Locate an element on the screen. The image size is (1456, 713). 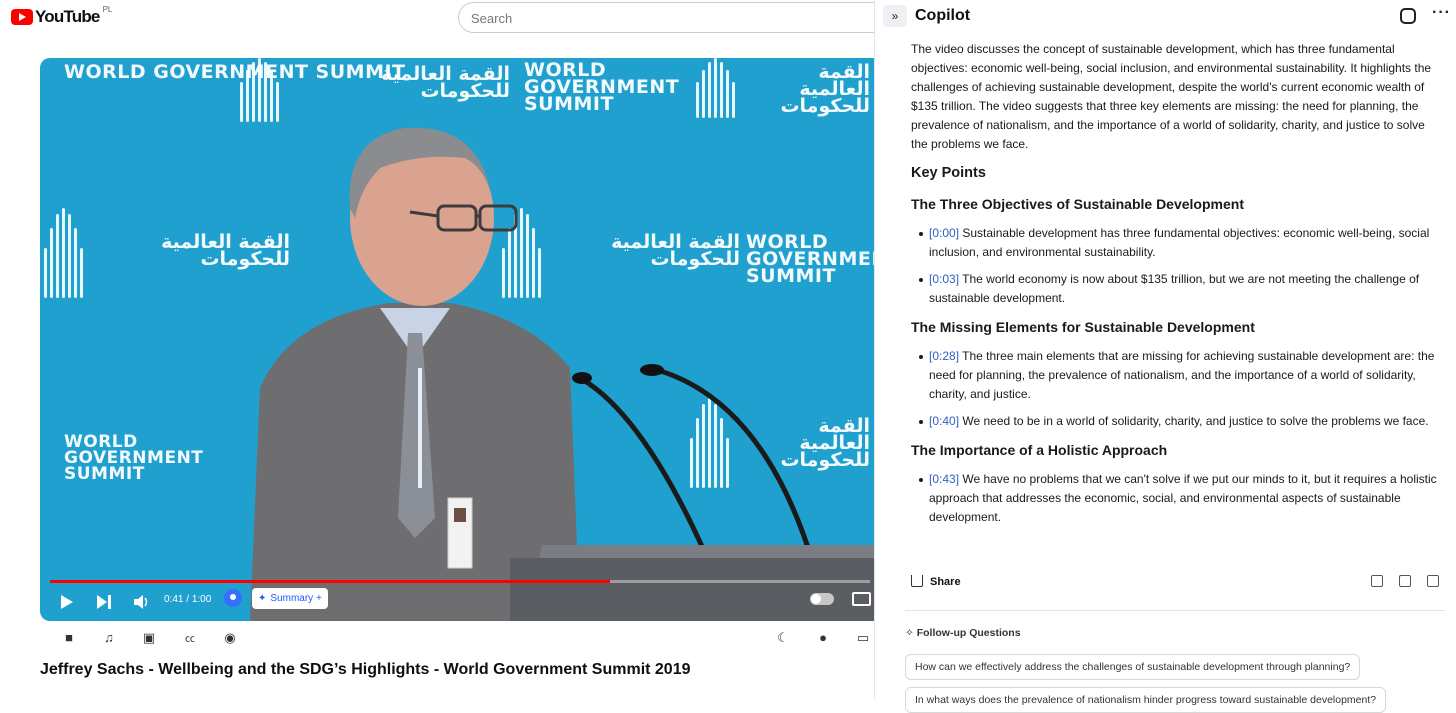
time-display: 0:41 / 1:00 is located at coordinates (188, 599).